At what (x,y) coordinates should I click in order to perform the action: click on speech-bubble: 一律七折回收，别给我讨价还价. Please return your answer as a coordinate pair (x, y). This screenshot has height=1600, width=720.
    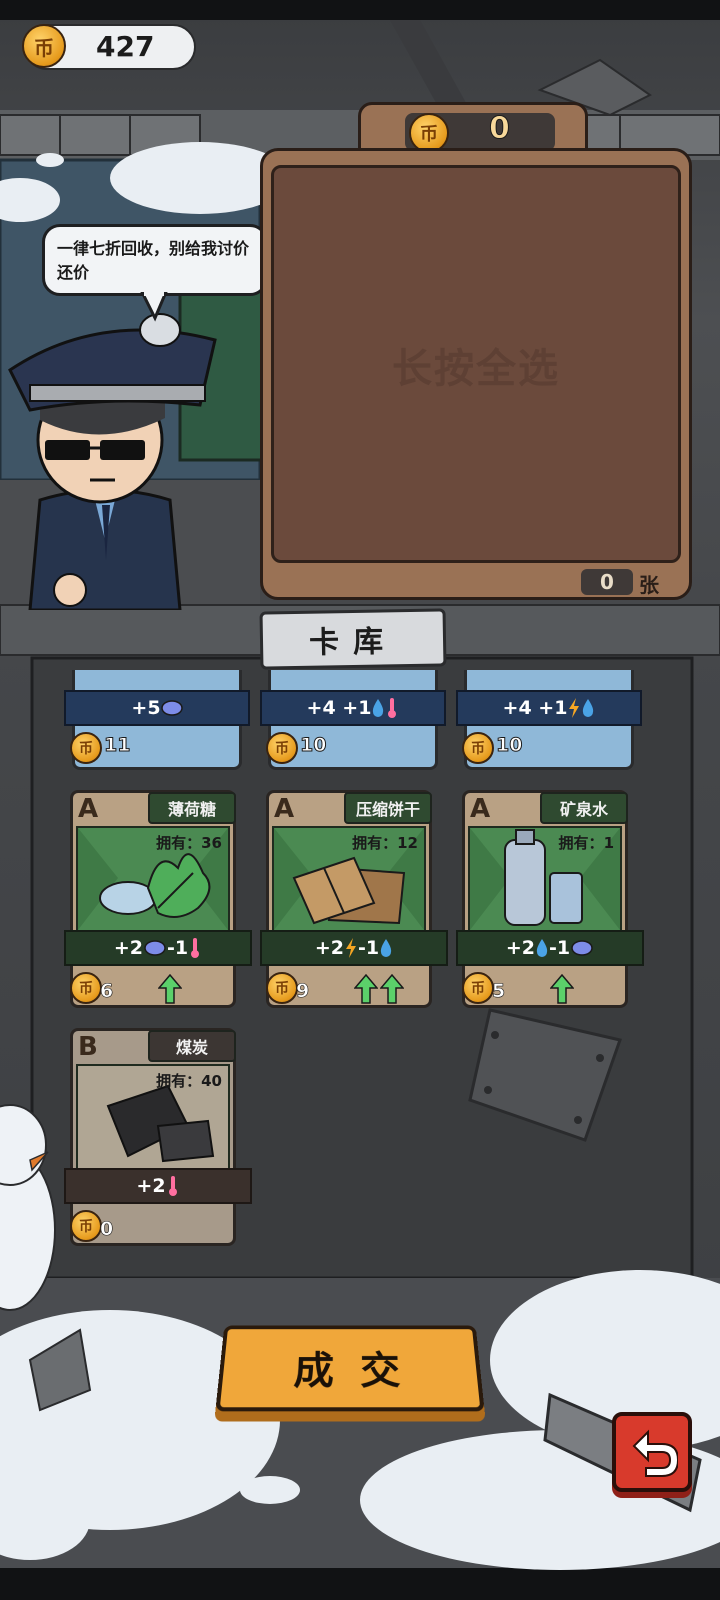
    Looking at the image, I should click on (155, 260).